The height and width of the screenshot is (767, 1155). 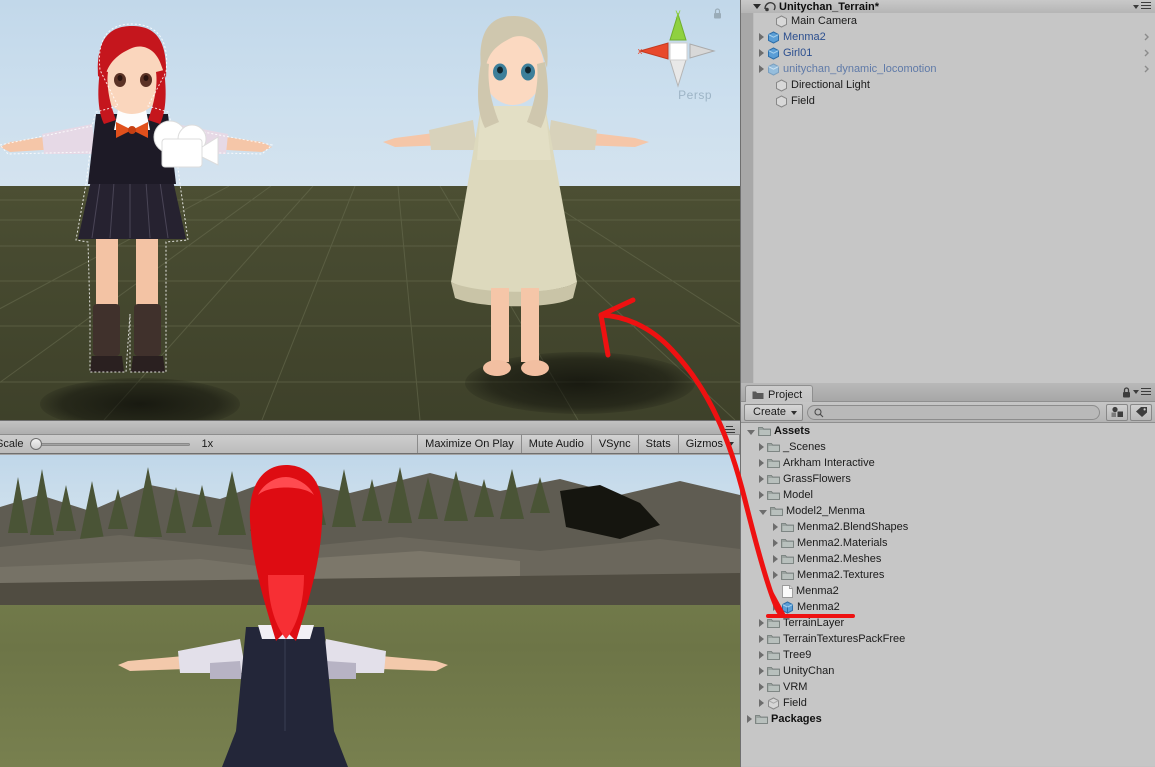 What do you see at coordinates (948, 559) in the screenshot?
I see `project-item-menma2-meshes: Menma2.Meshes` at bounding box center [948, 559].